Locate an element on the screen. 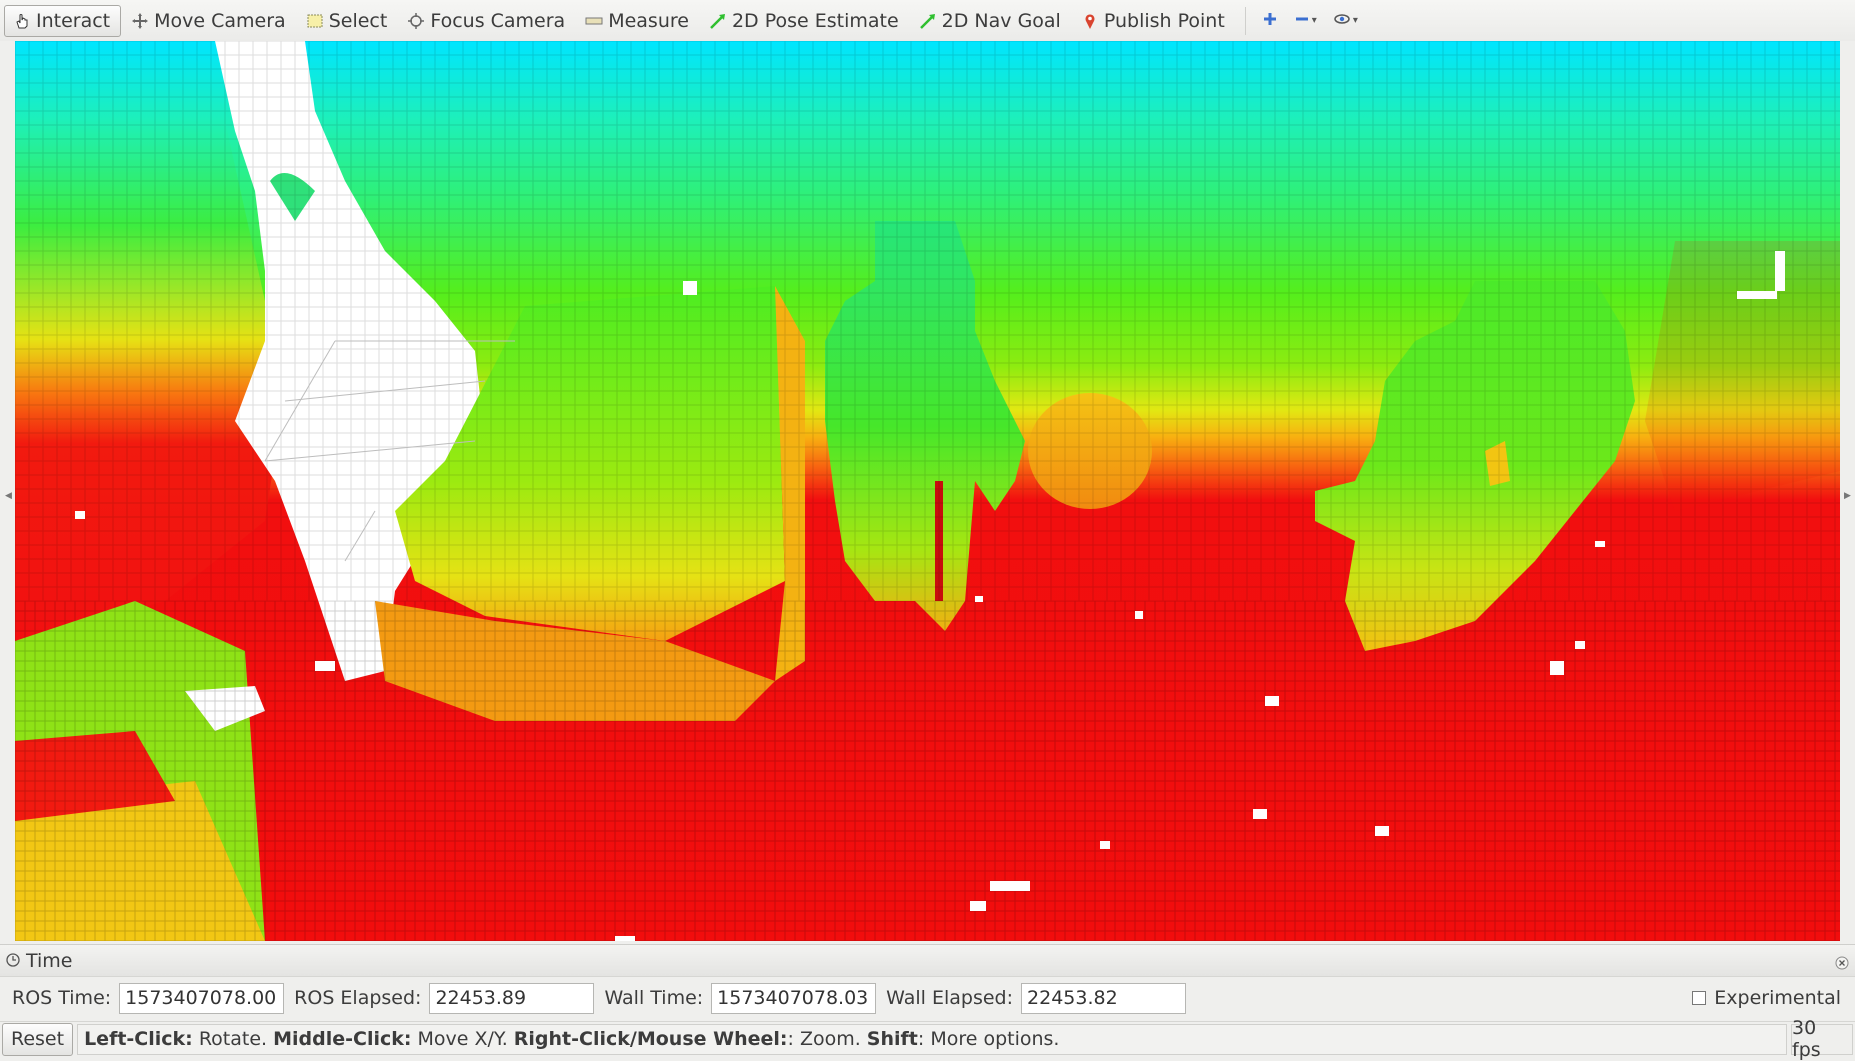 This screenshot has height=1061, width=1855. experimental-label: Experimental is located at coordinates (1777, 998).